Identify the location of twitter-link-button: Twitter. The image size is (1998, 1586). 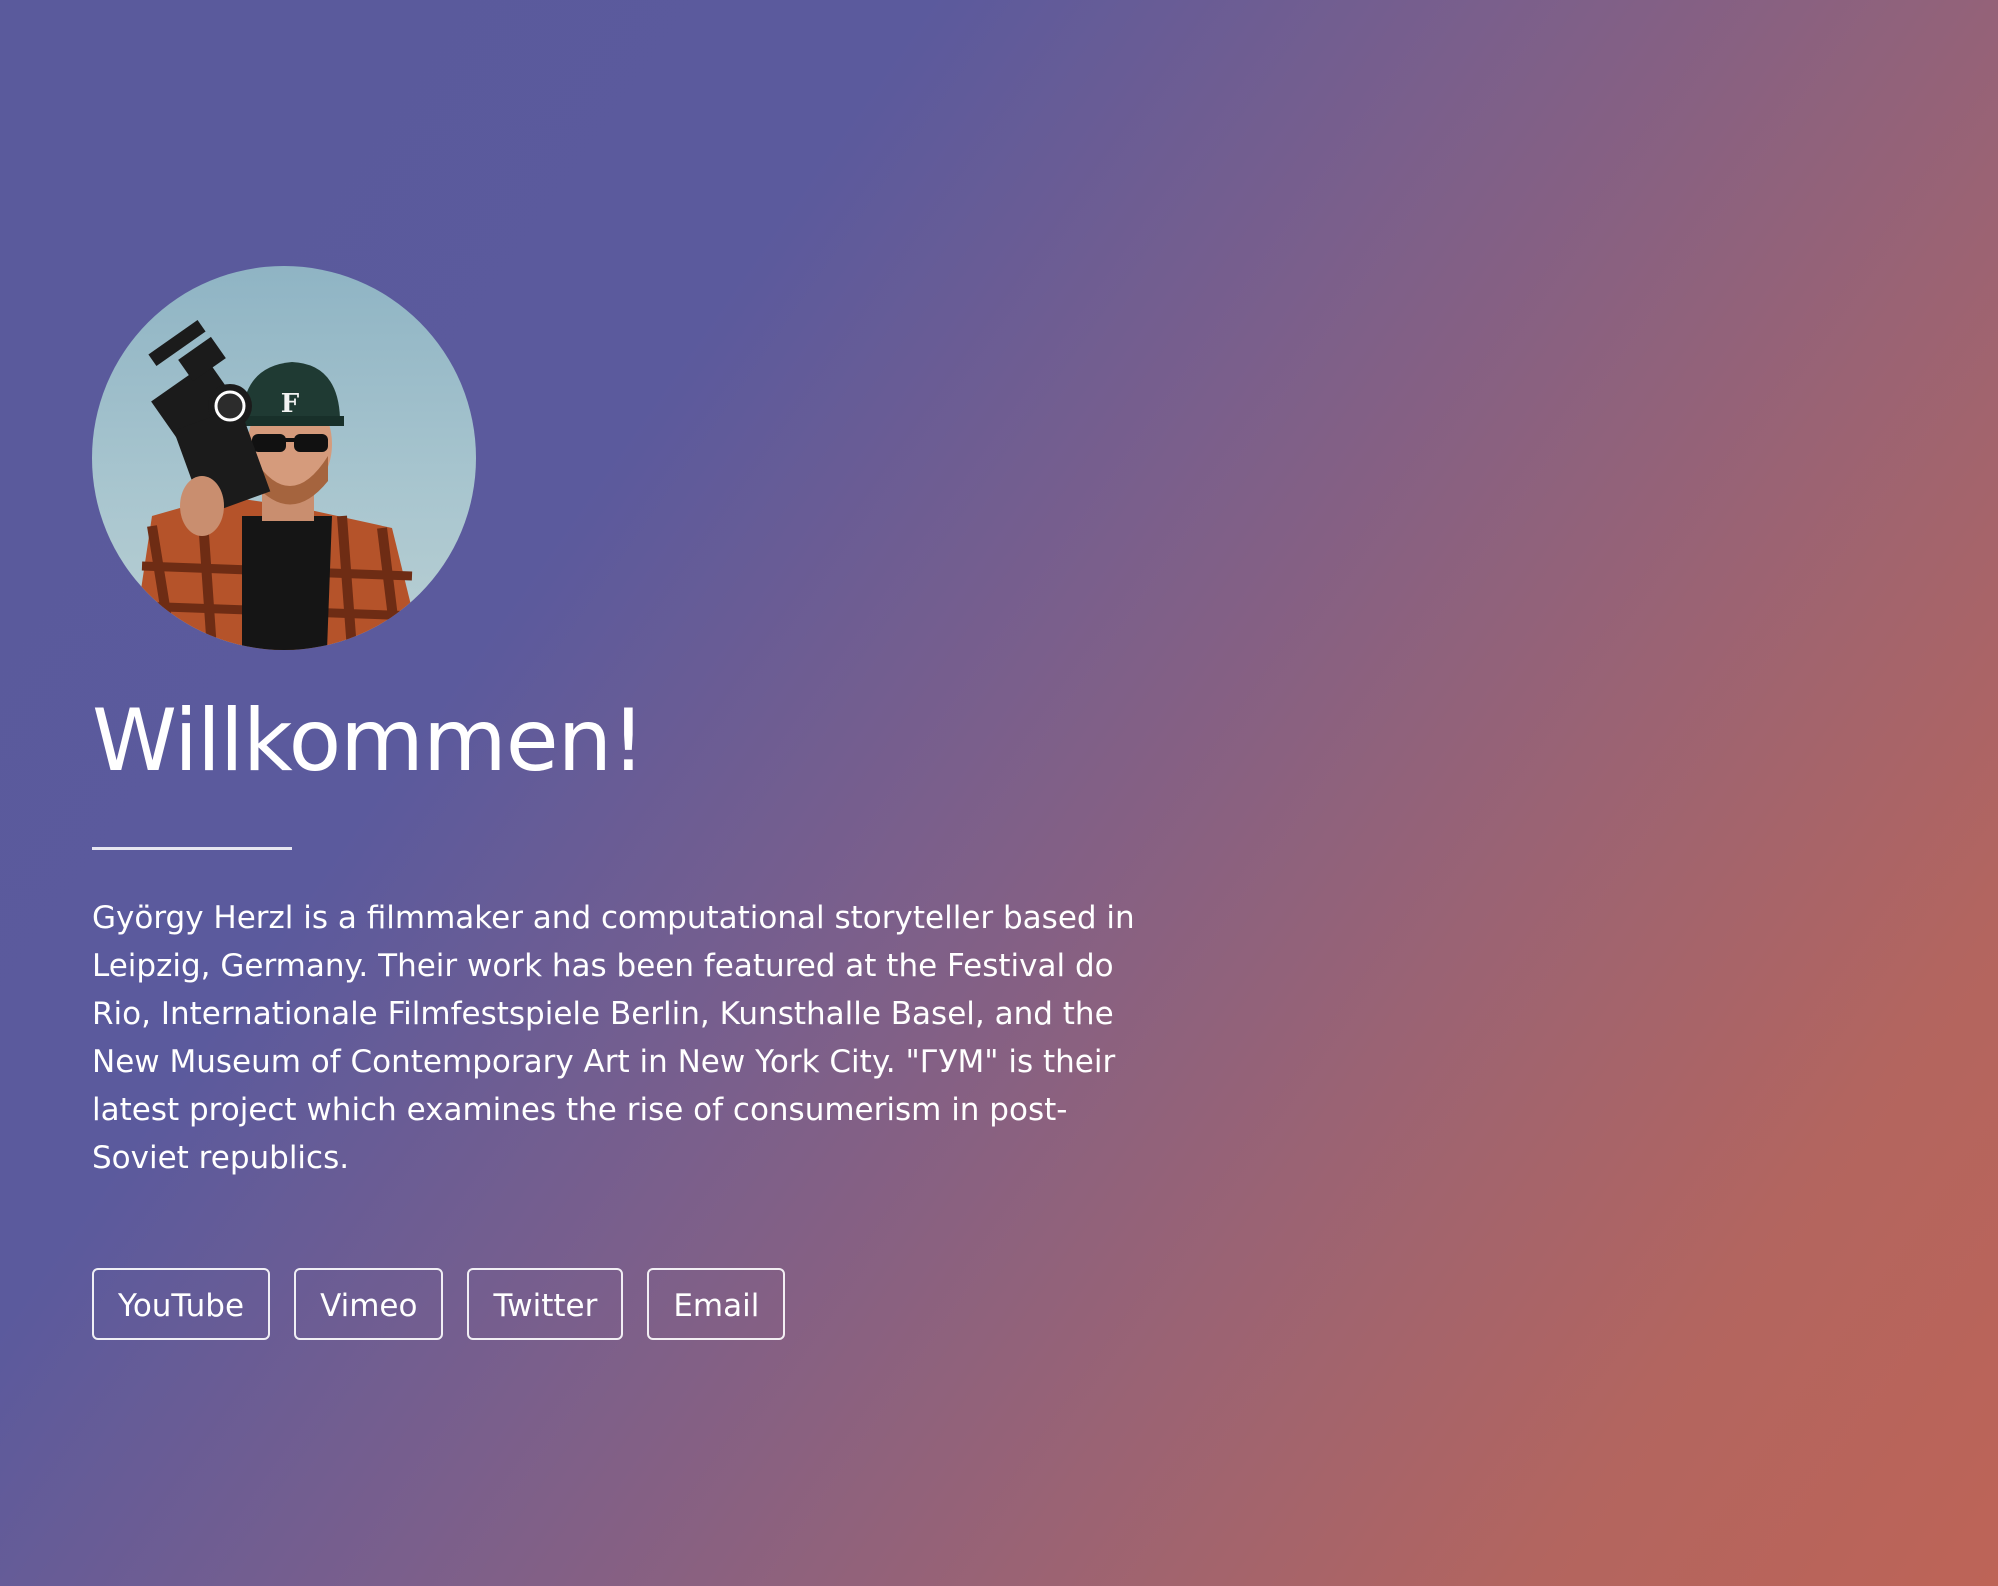
(545, 1303).